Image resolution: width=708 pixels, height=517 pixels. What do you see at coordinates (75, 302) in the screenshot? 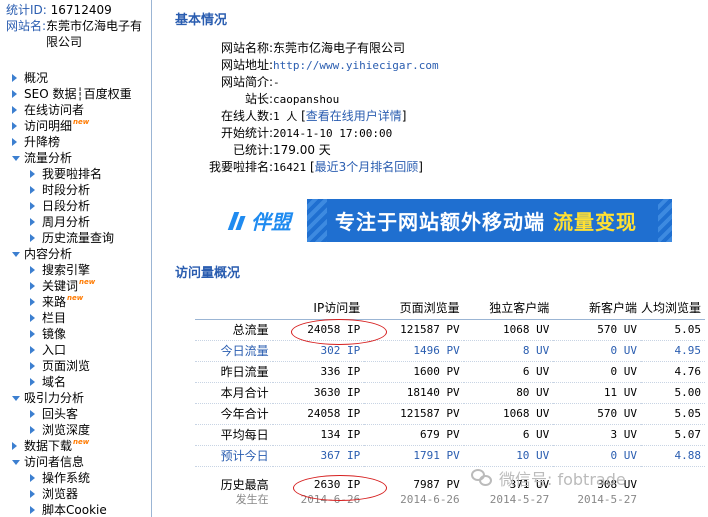
I see `nav-item: 来路new` at bounding box center [75, 302].